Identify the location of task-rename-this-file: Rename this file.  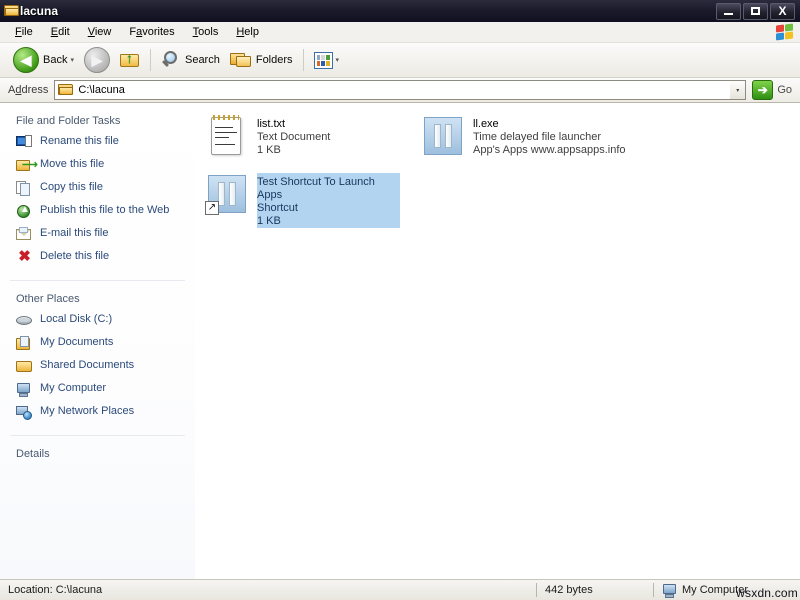
(100, 143).